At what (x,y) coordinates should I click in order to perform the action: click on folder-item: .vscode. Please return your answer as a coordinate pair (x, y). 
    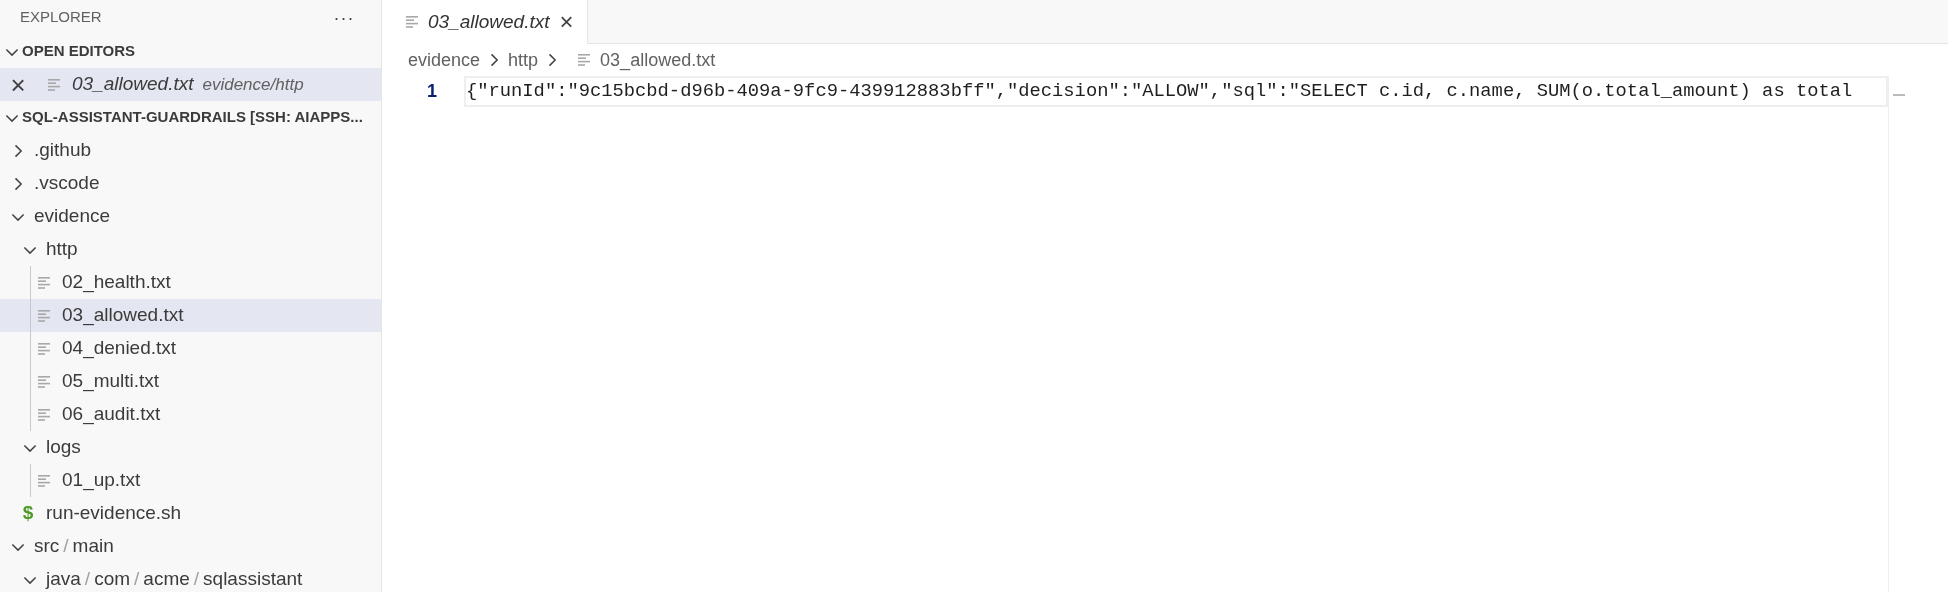
    Looking at the image, I should click on (67, 183).